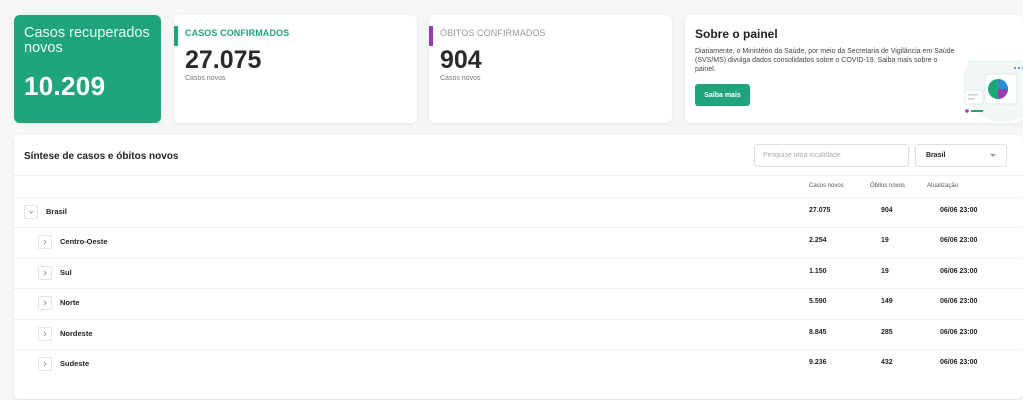 This screenshot has width=1023, height=400. I want to click on deaths-card: ÓBITOS CONFIRMADOS 904 Casos novos, so click(550, 69).